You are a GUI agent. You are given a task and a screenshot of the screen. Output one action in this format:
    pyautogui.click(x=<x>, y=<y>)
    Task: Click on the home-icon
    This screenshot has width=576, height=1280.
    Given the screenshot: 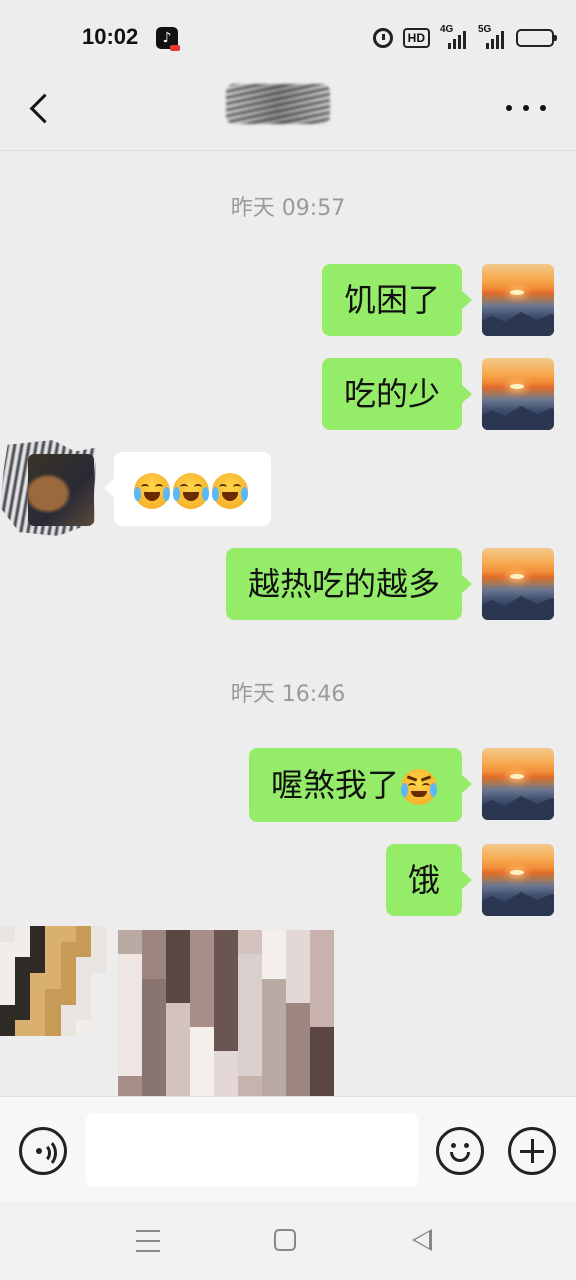 What is the action you would take?
    pyautogui.click(x=285, y=1240)
    